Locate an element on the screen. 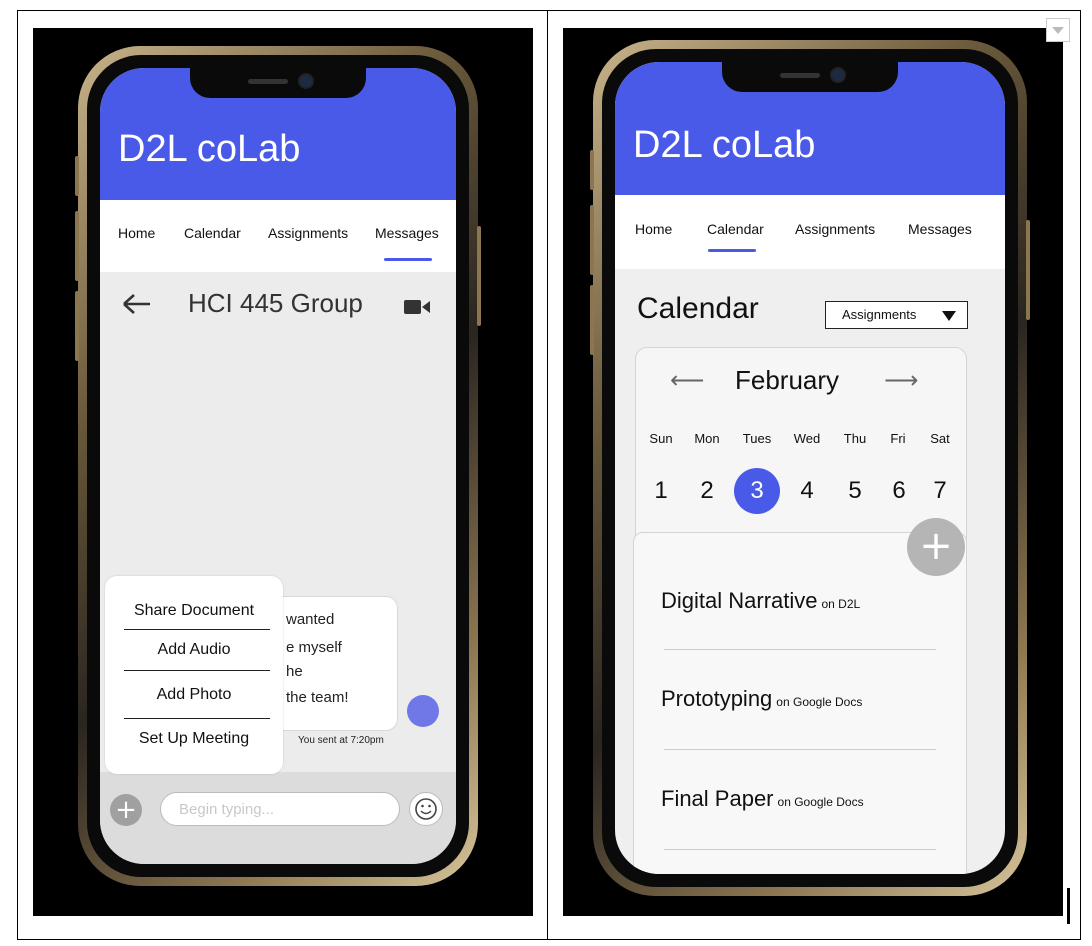 This screenshot has width=1092, height=946. chat-title: HCI 445 Group is located at coordinates (275, 303).